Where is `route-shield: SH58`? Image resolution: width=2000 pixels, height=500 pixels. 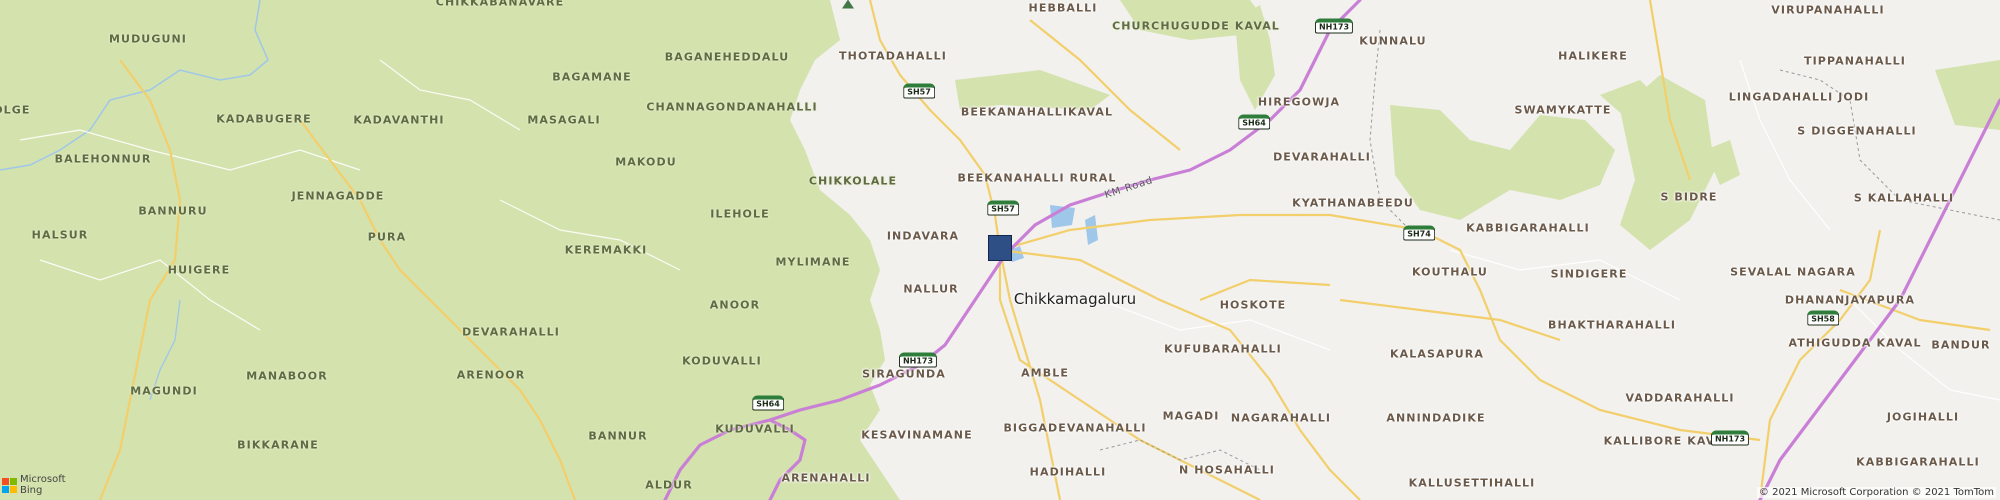 route-shield: SH58 is located at coordinates (1823, 318).